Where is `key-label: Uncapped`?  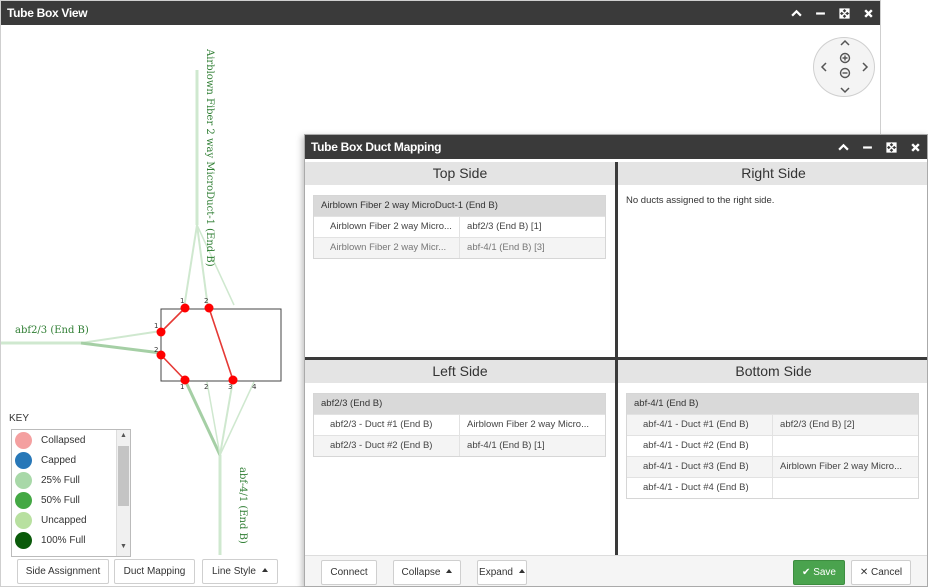 key-label: Uncapped is located at coordinates (64, 520).